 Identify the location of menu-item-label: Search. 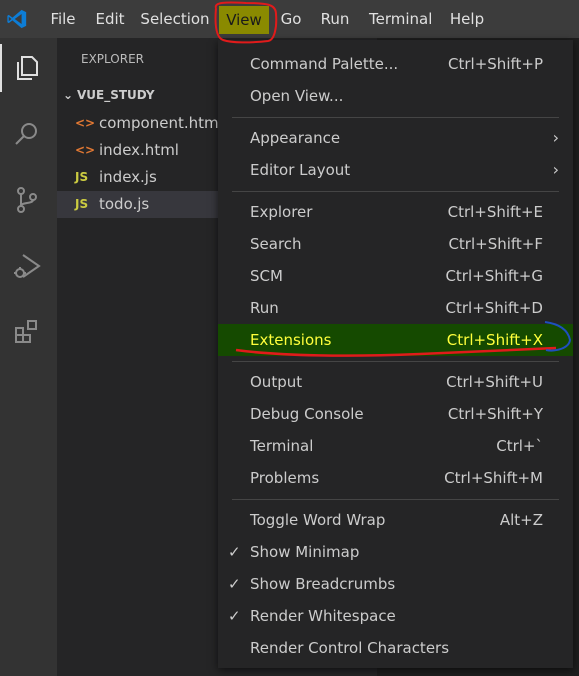
(276, 244).